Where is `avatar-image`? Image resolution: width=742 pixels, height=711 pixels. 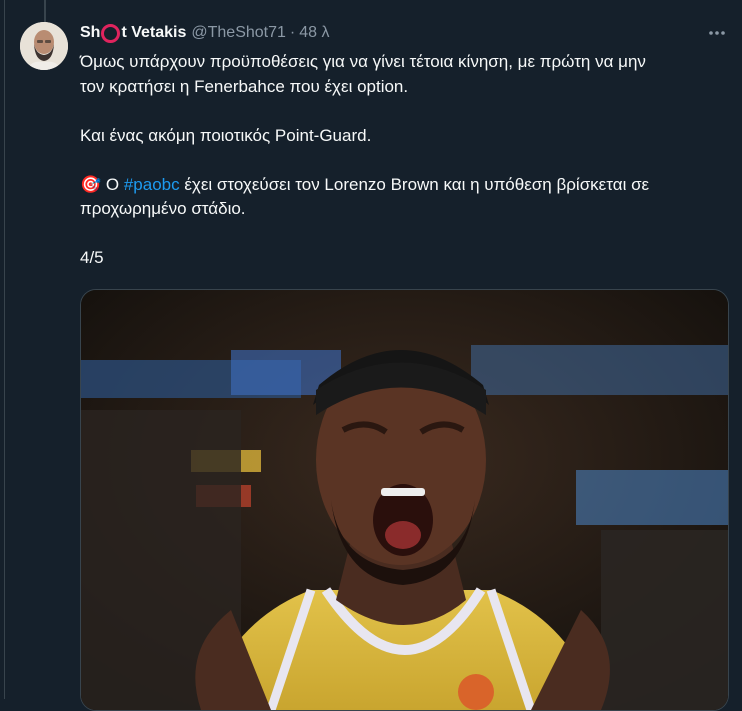 avatar-image is located at coordinates (44, 46).